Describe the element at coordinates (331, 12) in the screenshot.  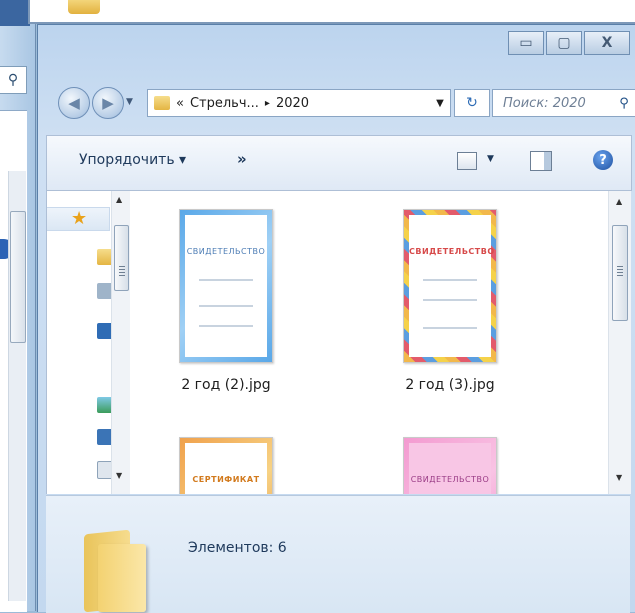
I see `top-dialog-edge` at that location.